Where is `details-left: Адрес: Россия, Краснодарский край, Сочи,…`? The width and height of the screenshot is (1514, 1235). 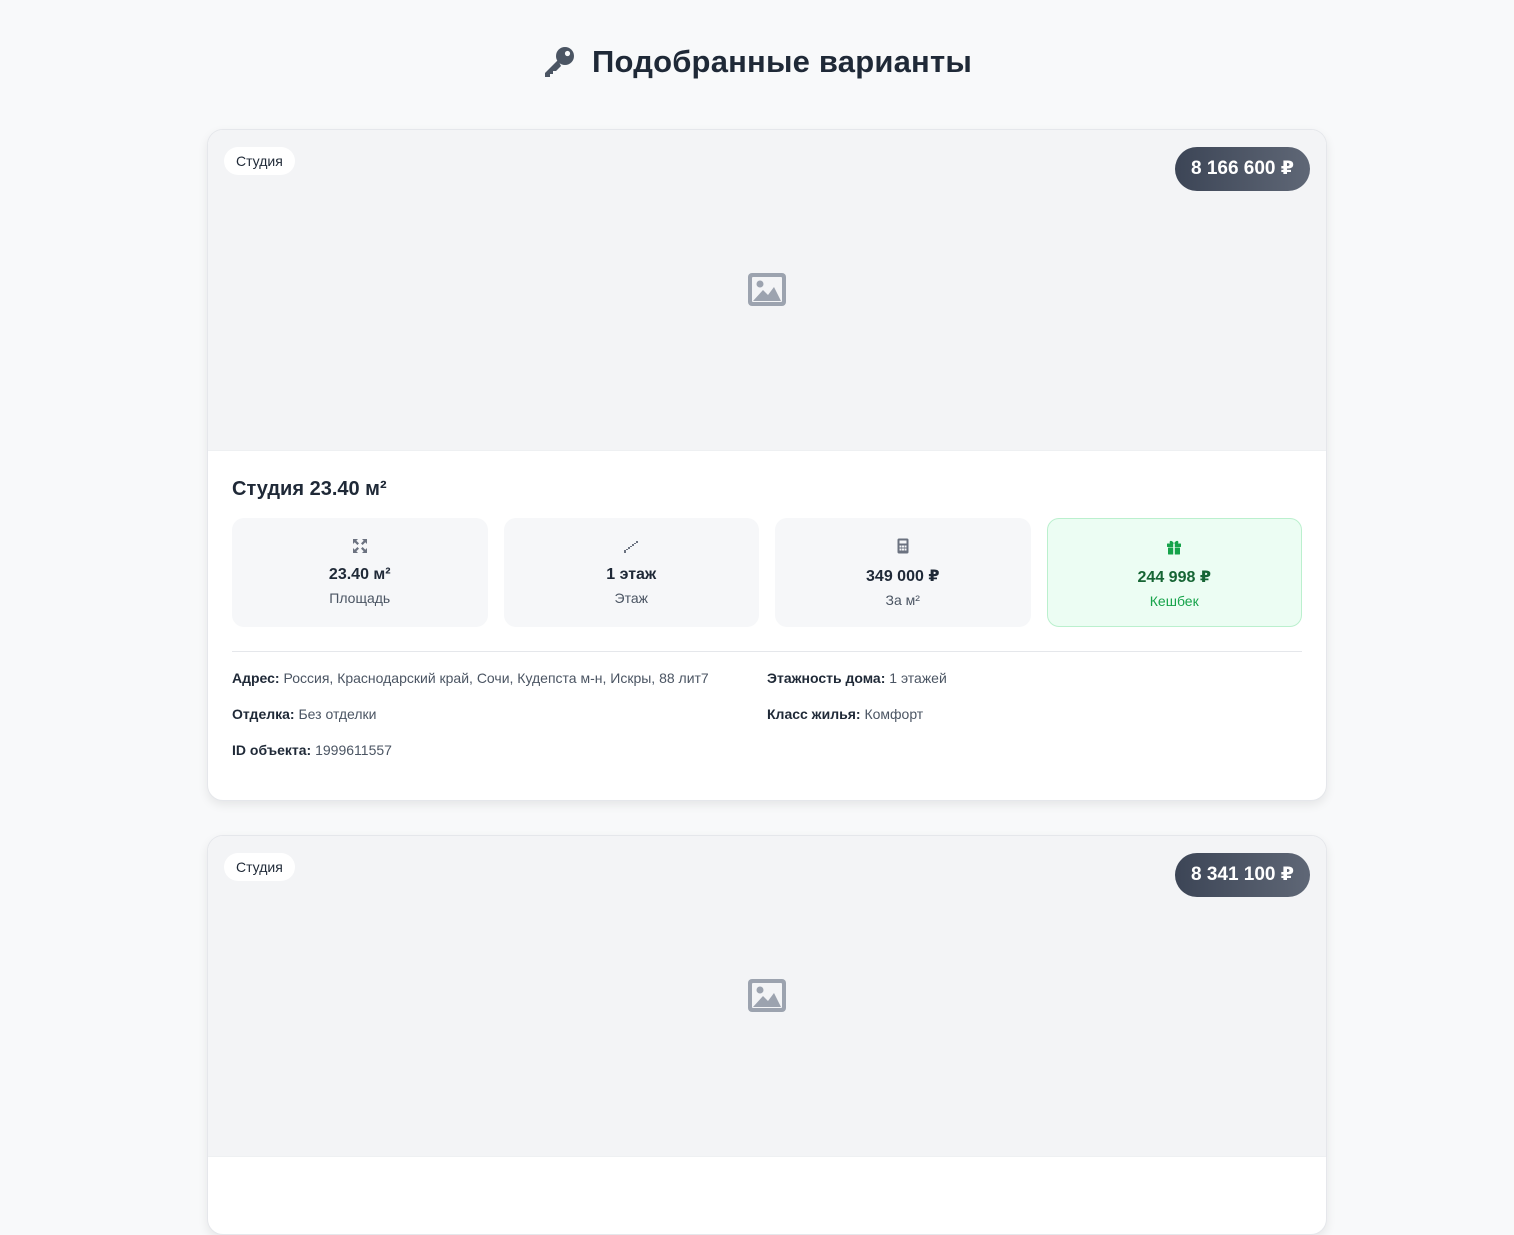 details-left: Адрес: Россия, Краснодарский край, Сочи,… is located at coordinates (499, 723).